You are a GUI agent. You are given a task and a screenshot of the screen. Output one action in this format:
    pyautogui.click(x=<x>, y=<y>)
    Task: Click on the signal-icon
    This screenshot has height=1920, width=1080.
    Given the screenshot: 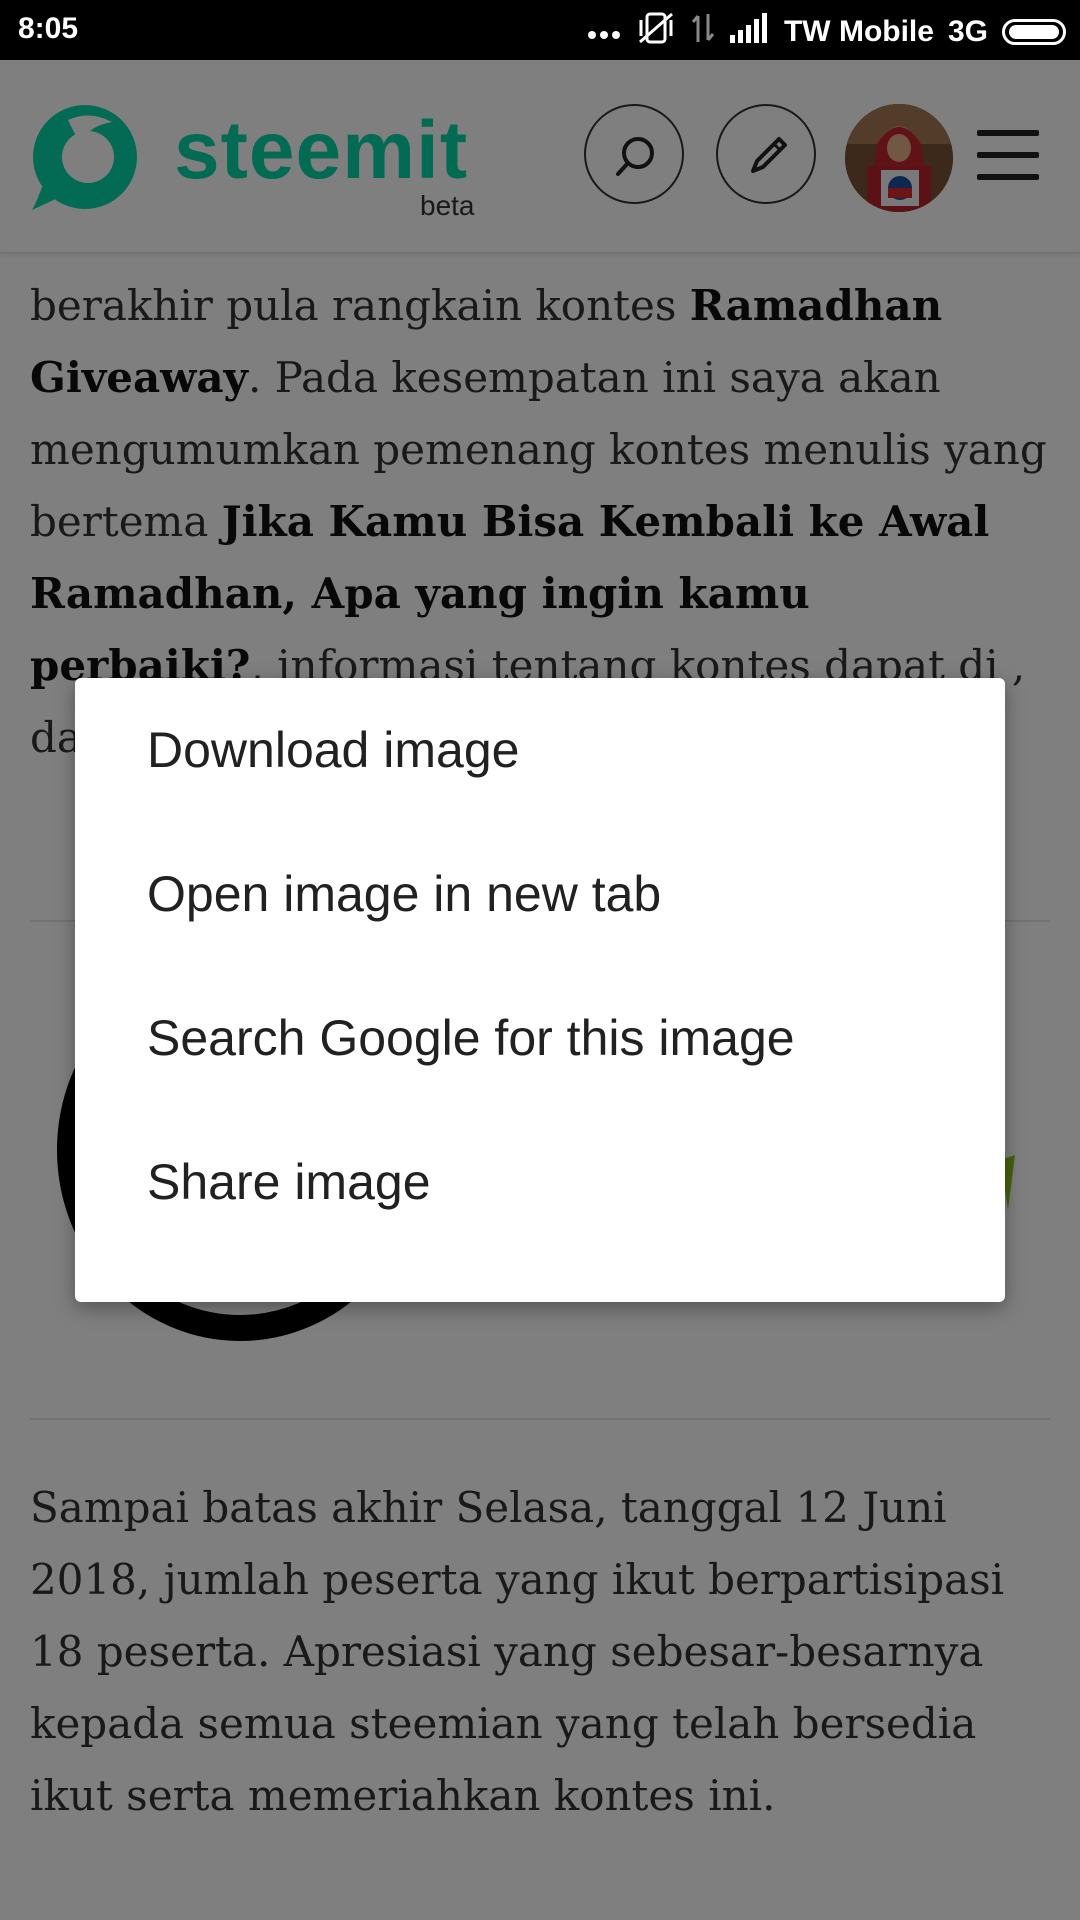 What is the action you would take?
    pyautogui.click(x=749, y=32)
    